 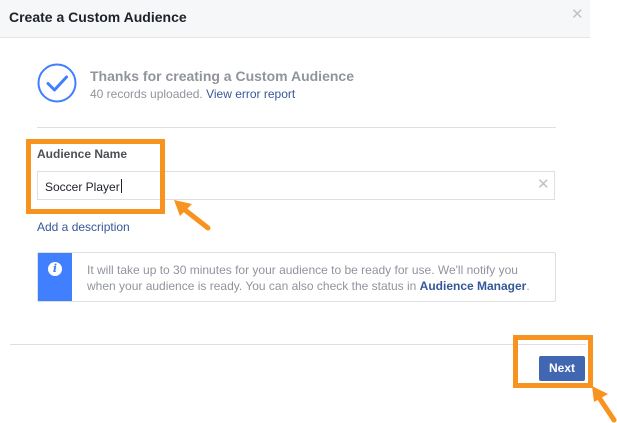 What do you see at coordinates (82, 154) in the screenshot?
I see `audience-name-label: Audience Name` at bounding box center [82, 154].